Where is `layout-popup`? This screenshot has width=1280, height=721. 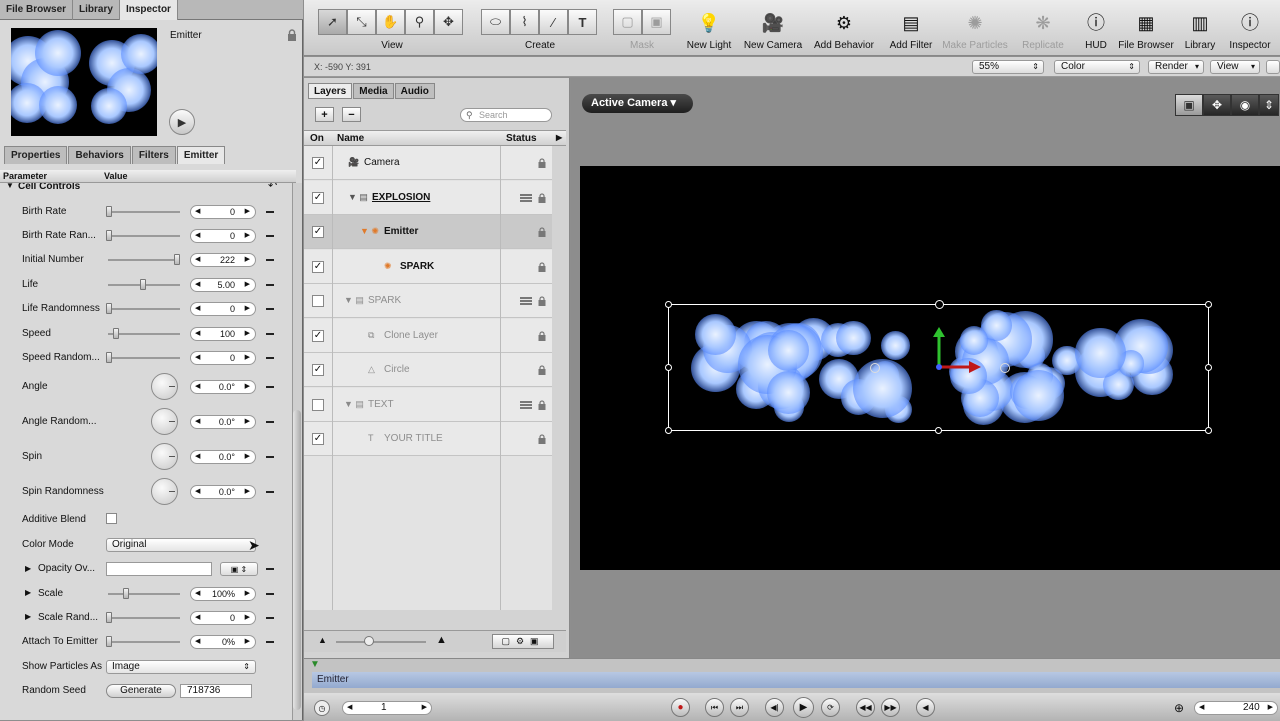 layout-popup is located at coordinates (1273, 67).